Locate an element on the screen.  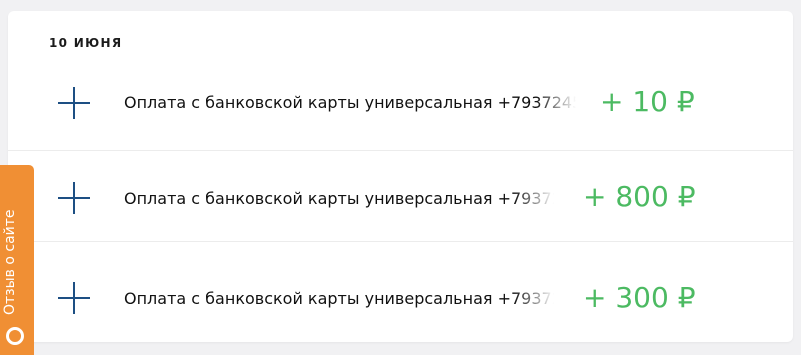
transaction-amount: + 800 ₽ is located at coordinates (639, 196).